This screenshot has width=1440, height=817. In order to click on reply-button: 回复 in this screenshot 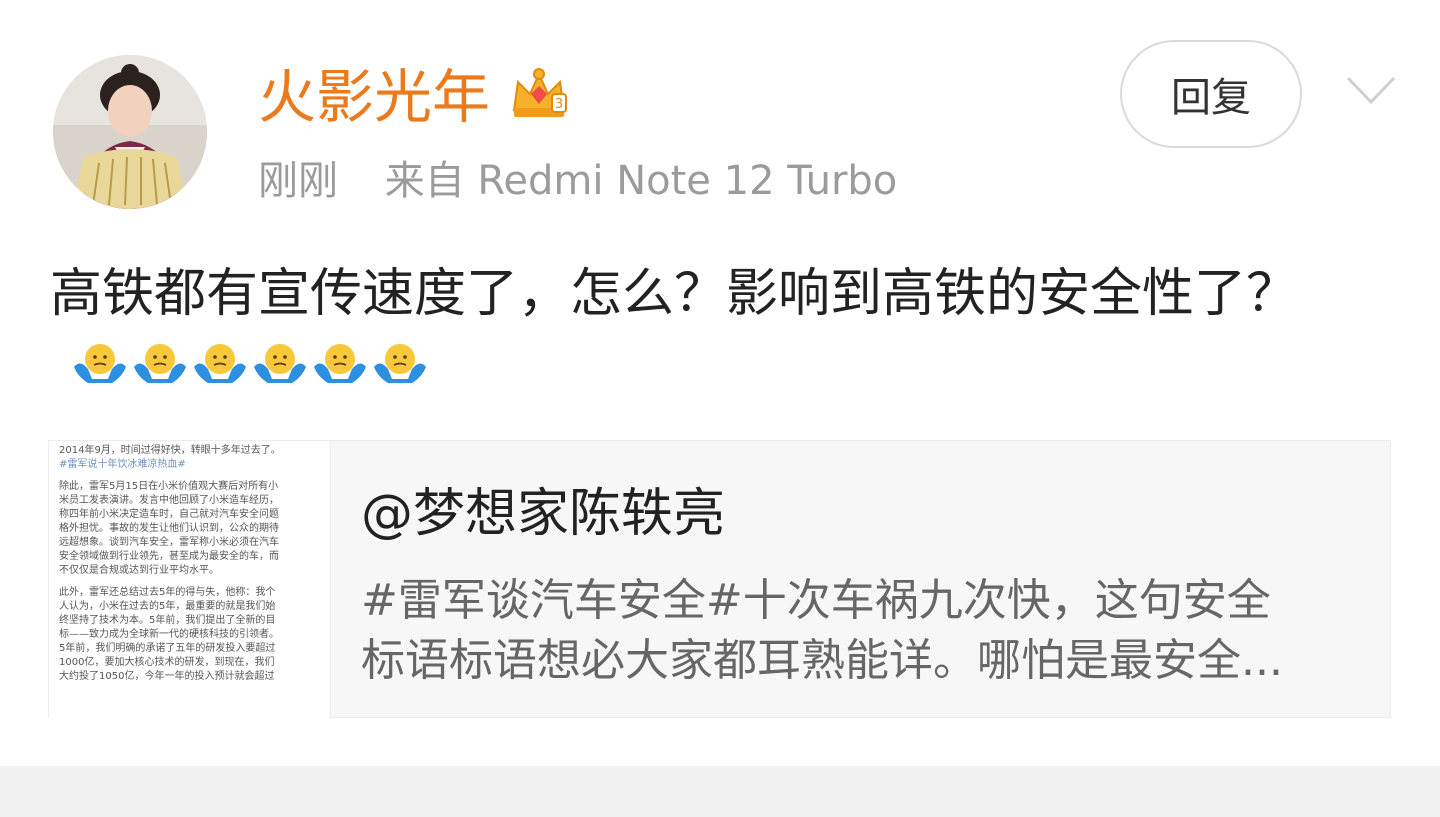, I will do `click(1211, 94)`.